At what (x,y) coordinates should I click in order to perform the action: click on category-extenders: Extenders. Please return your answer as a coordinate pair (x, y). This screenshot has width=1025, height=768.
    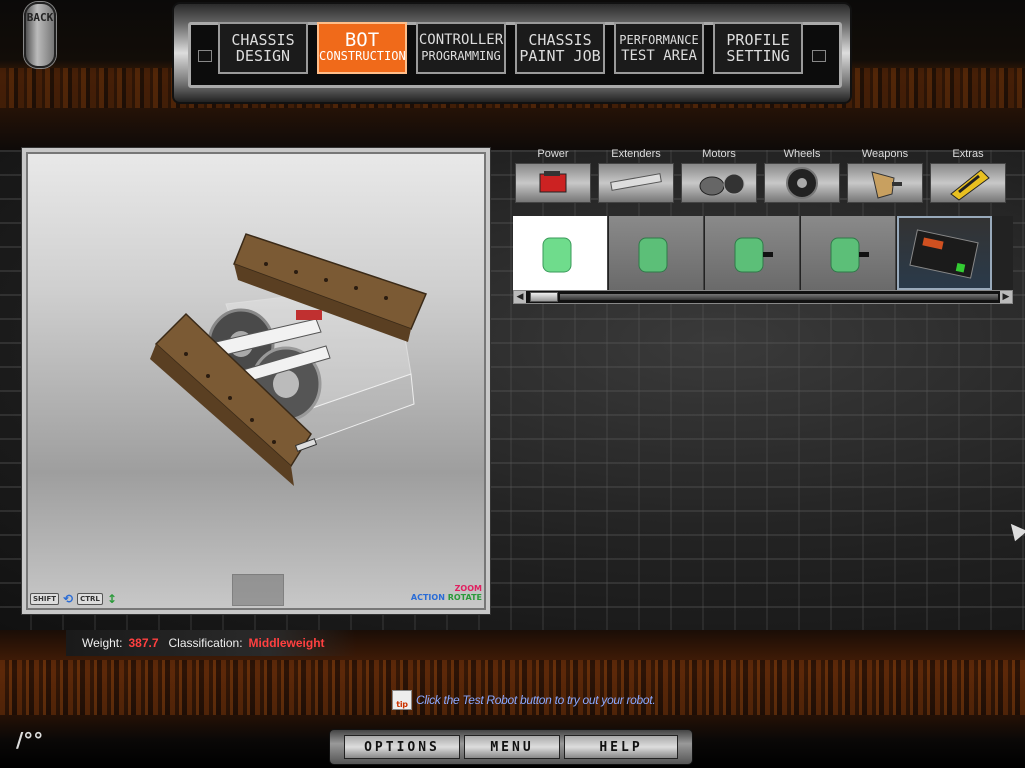
    Looking at the image, I should click on (636, 178).